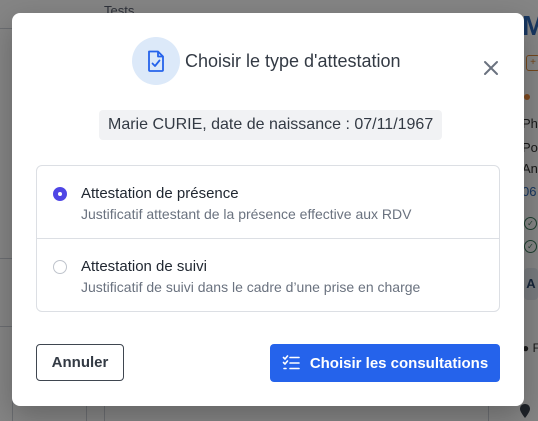 The image size is (538, 421). What do you see at coordinates (60, 267) in the screenshot?
I see `radio-attestation-suivi` at bounding box center [60, 267].